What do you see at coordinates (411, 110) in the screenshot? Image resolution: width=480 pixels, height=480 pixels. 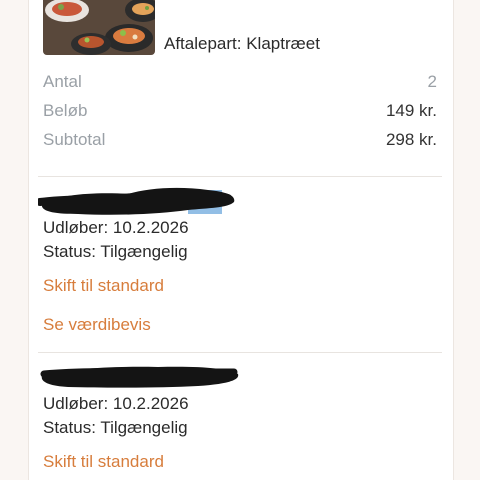 I see `amount-value: 149 kr.` at bounding box center [411, 110].